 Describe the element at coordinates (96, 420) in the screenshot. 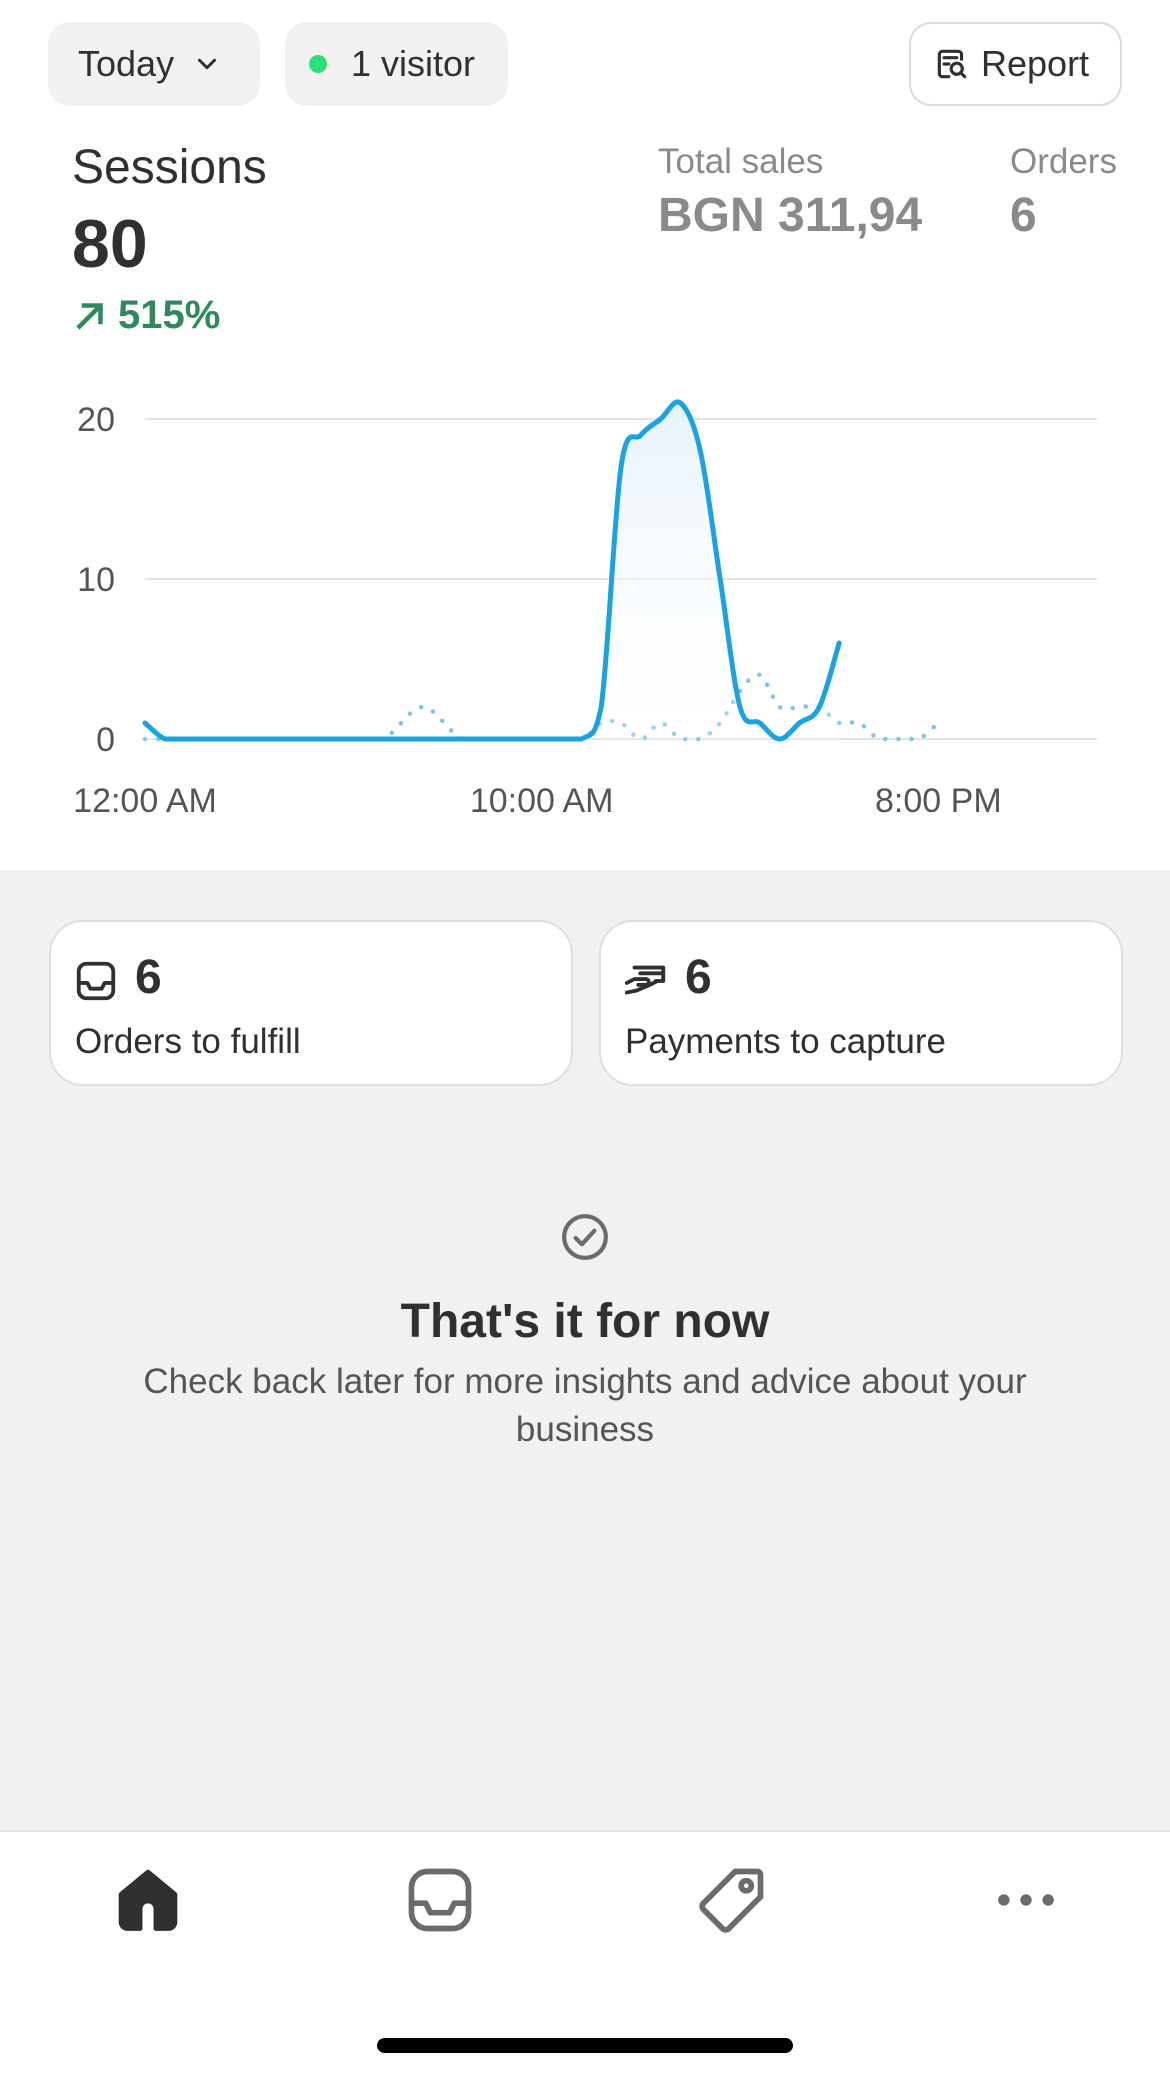

I see `y-tick-label: 20` at that location.